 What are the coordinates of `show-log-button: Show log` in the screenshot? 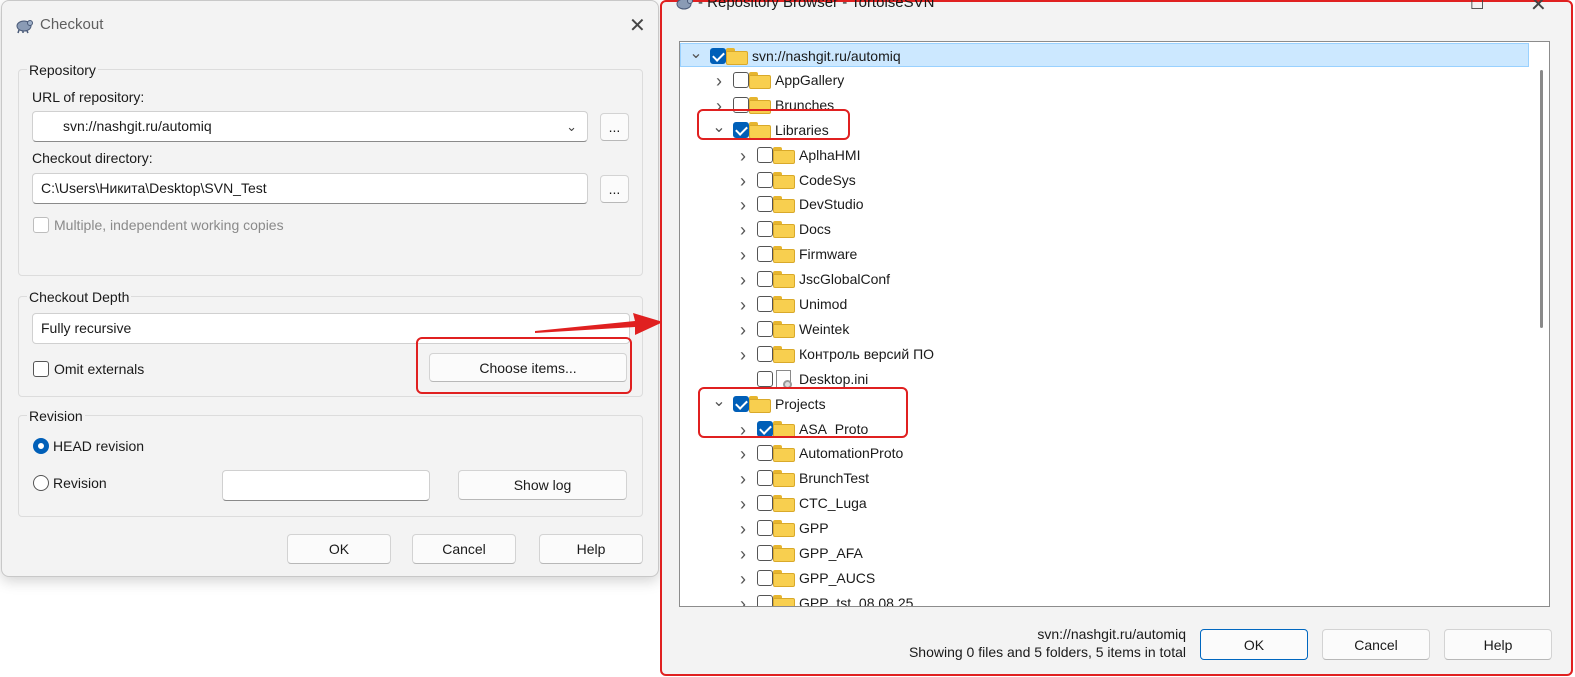 It's located at (542, 485).